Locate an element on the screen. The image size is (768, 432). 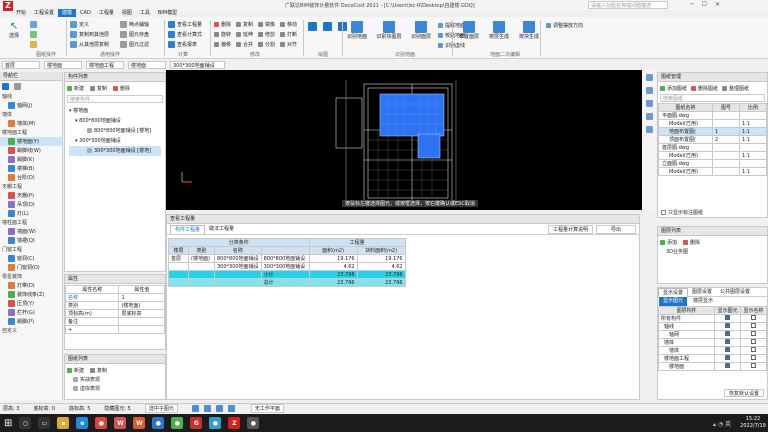
adjust-direction-button: 调整摆放方向 is located at coordinates (564, 25).